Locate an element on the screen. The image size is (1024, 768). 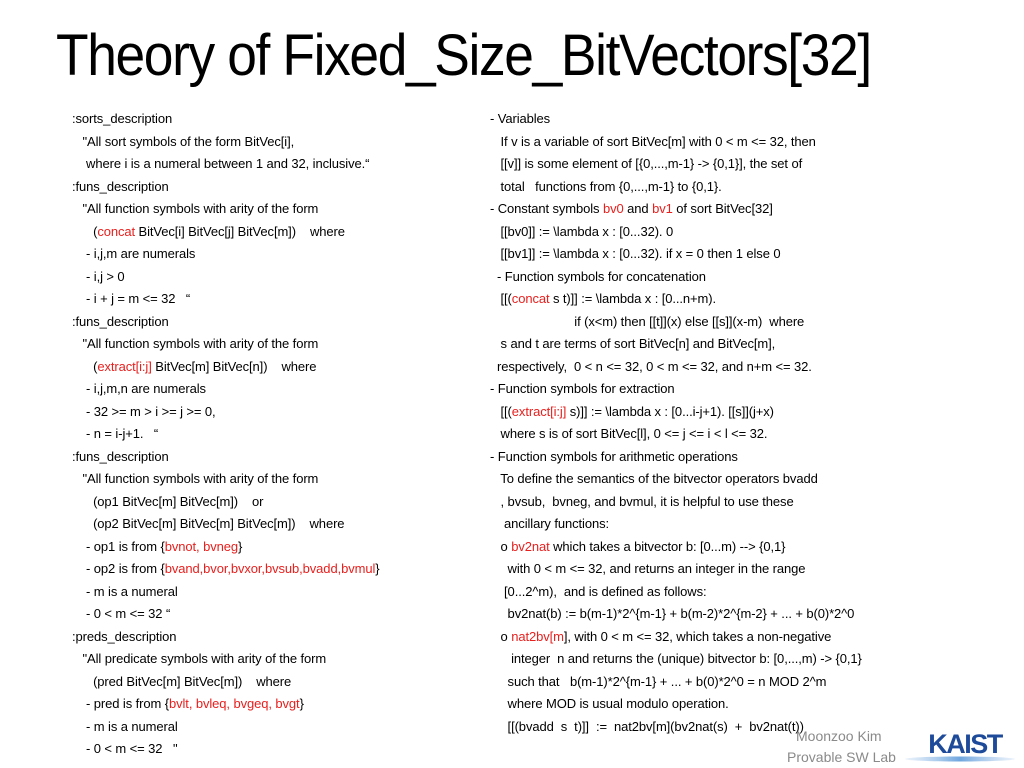
text-line: (op1 BitVec[m] BitVec[m]) or is located at coordinates (226, 502).